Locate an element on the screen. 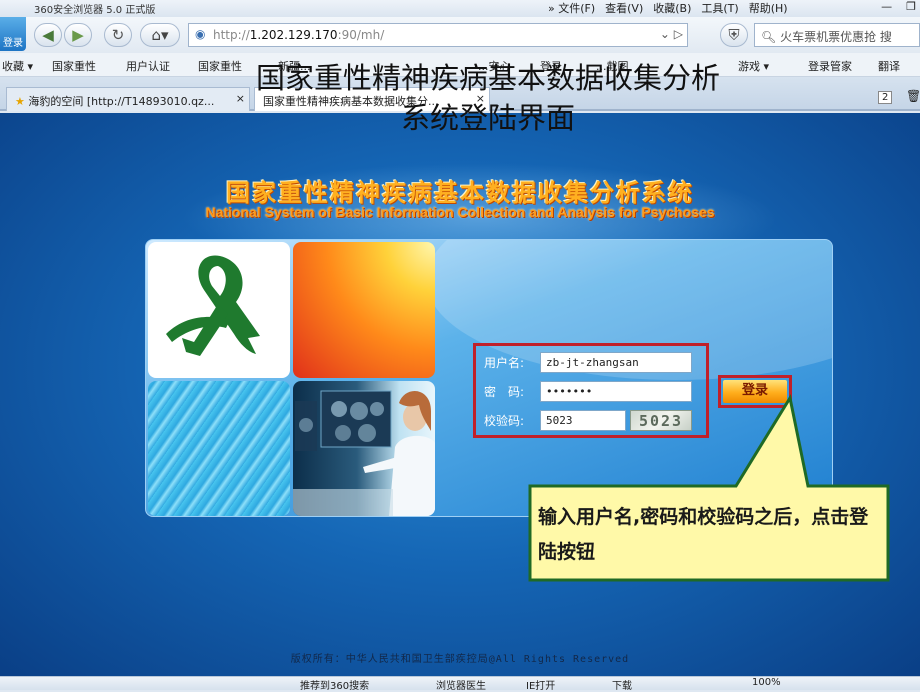  cyan-stripes-image is located at coordinates (219, 448).